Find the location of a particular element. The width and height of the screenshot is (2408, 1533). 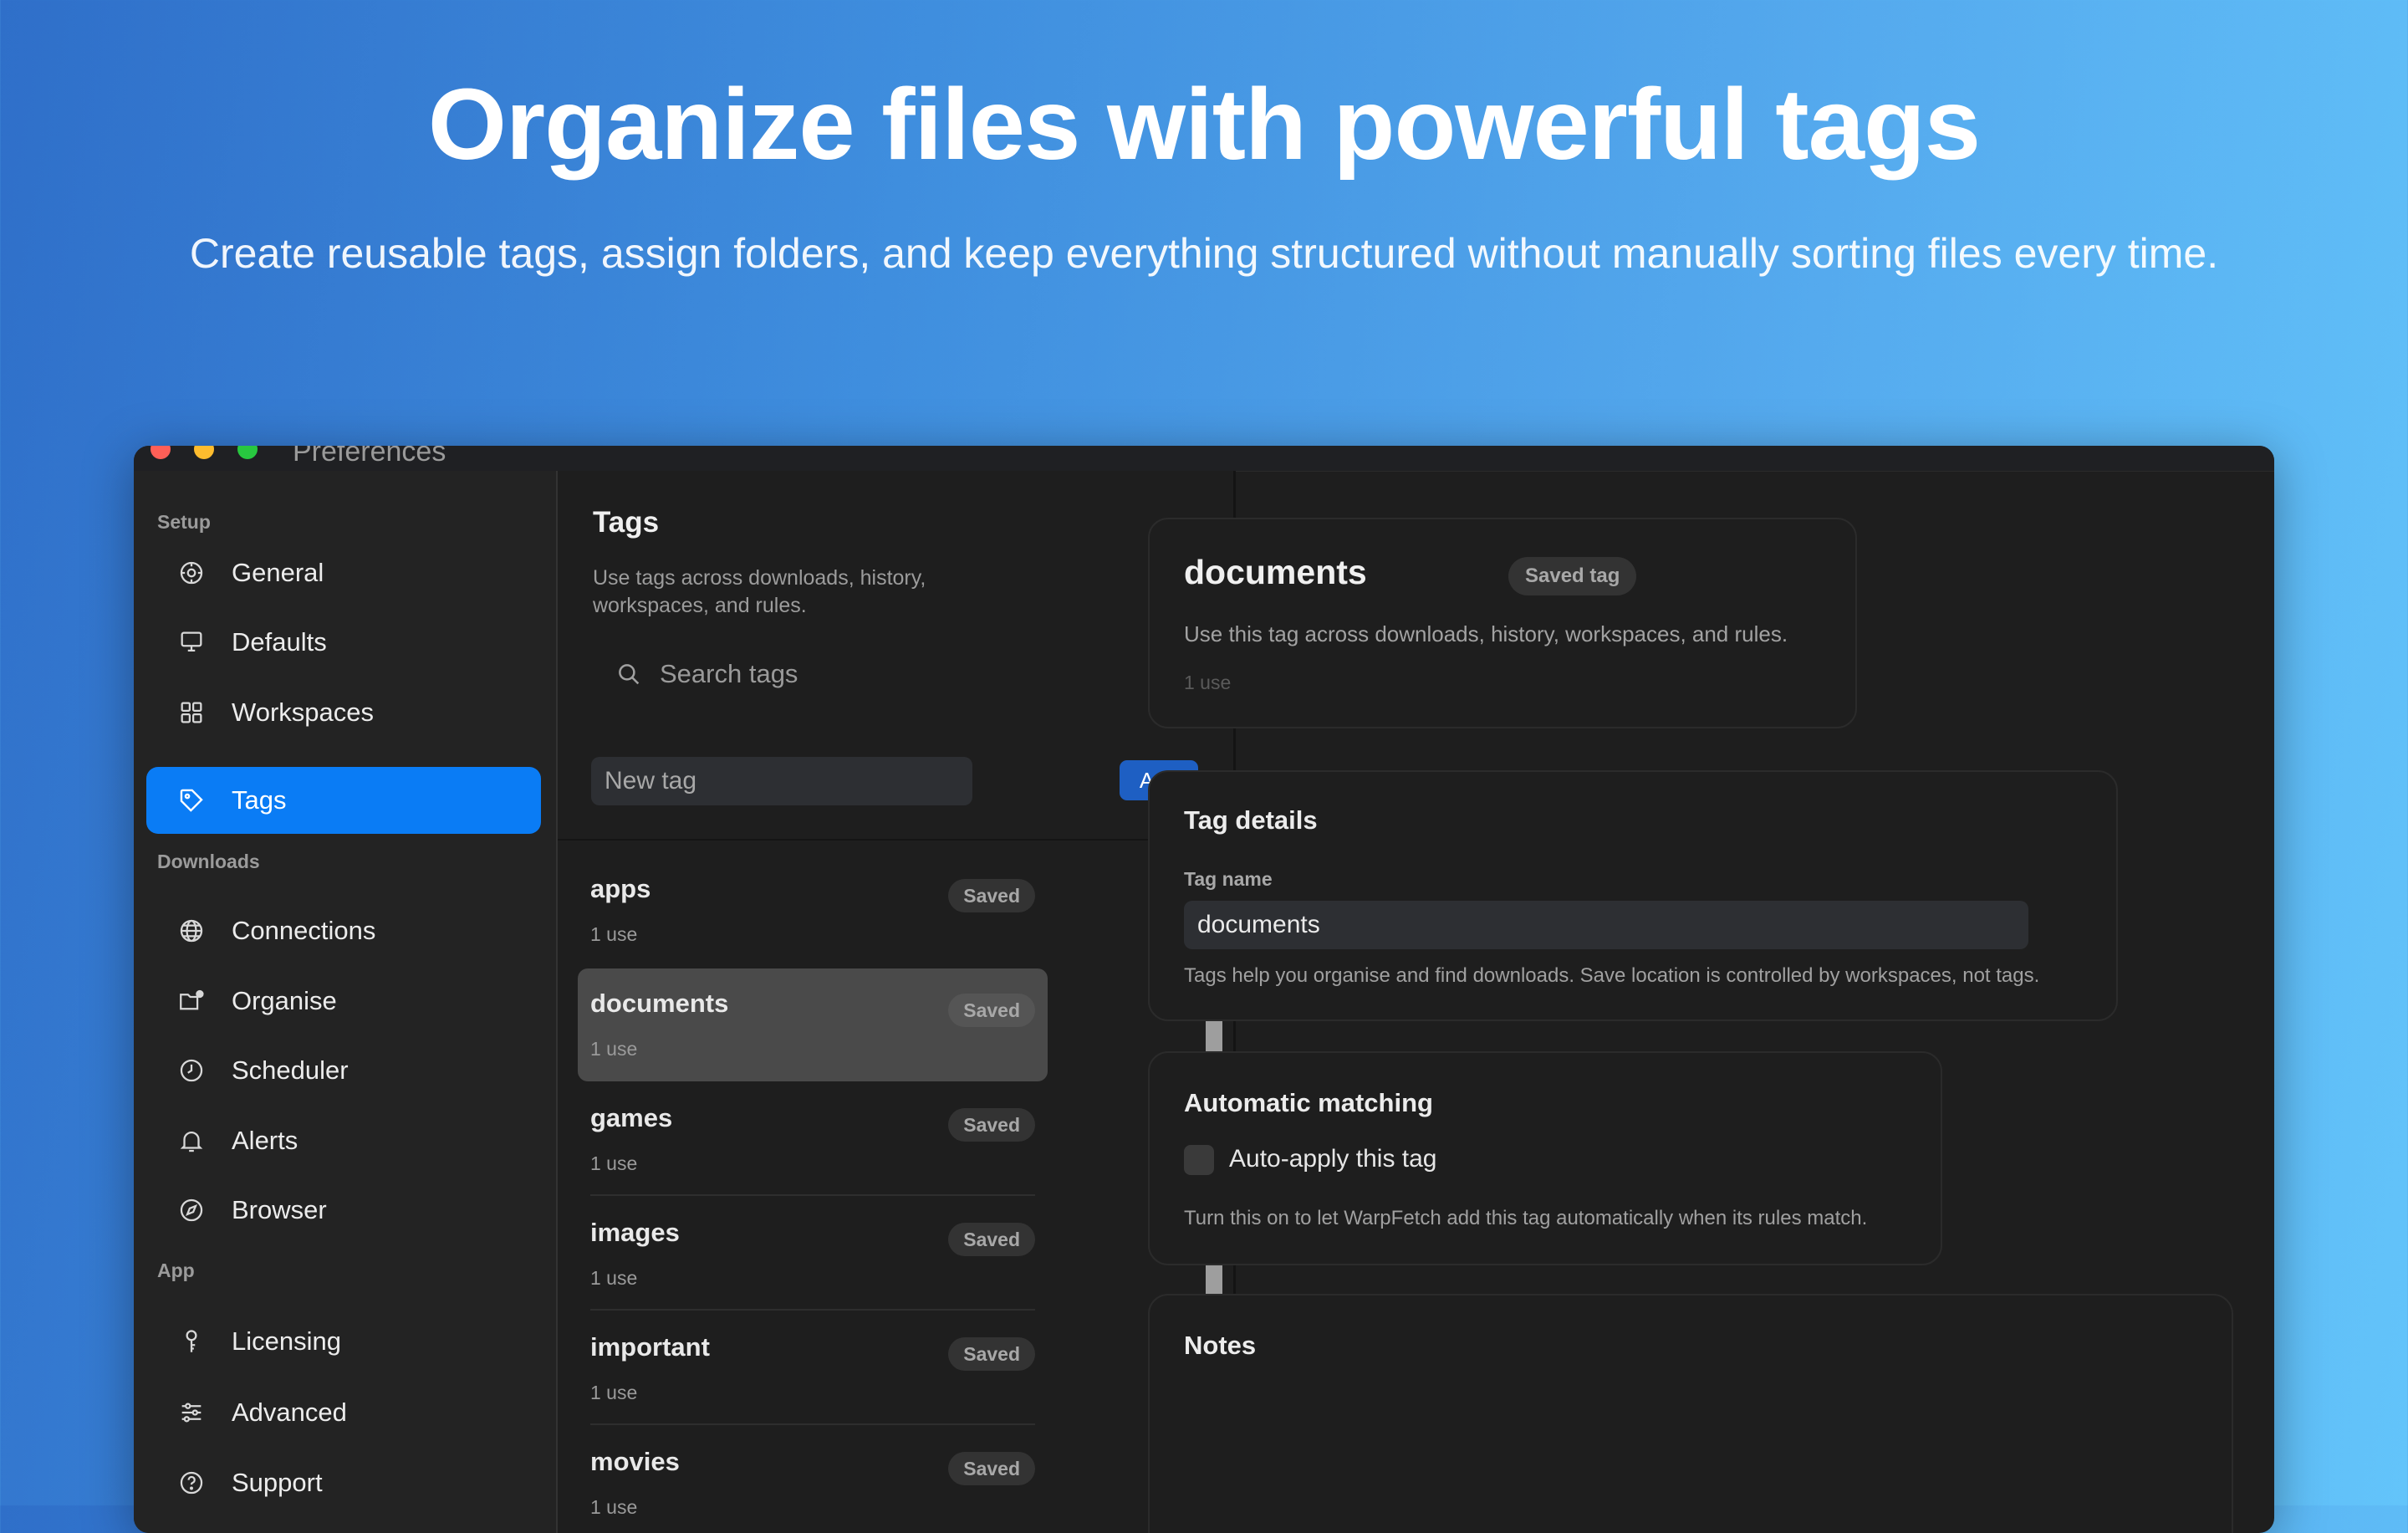

tag-name: documents is located at coordinates (660, 1003).